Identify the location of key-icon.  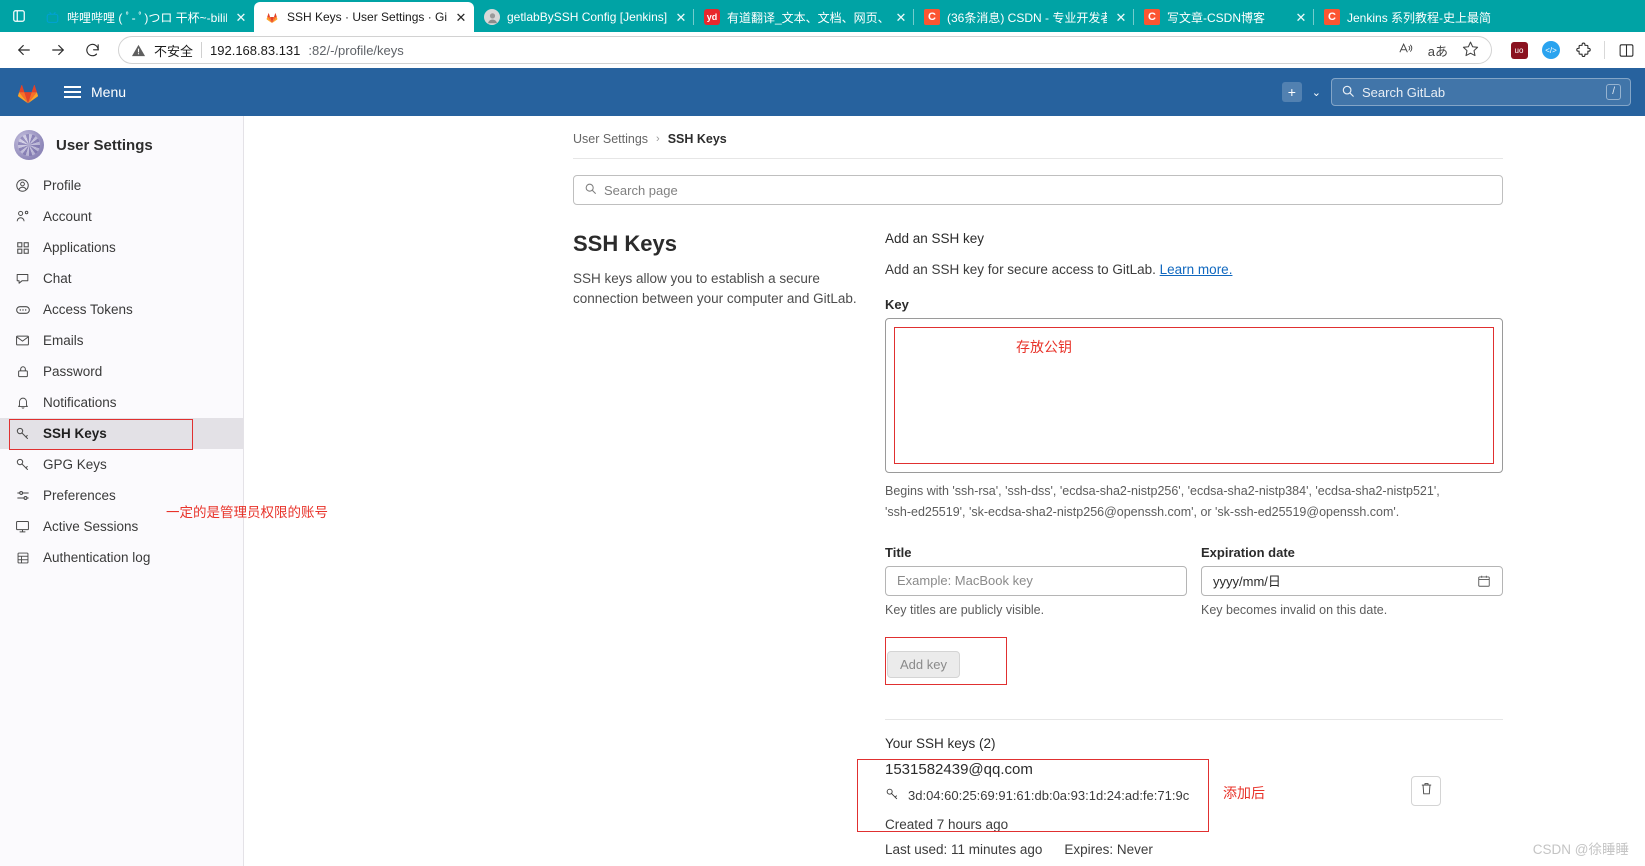
(22, 464).